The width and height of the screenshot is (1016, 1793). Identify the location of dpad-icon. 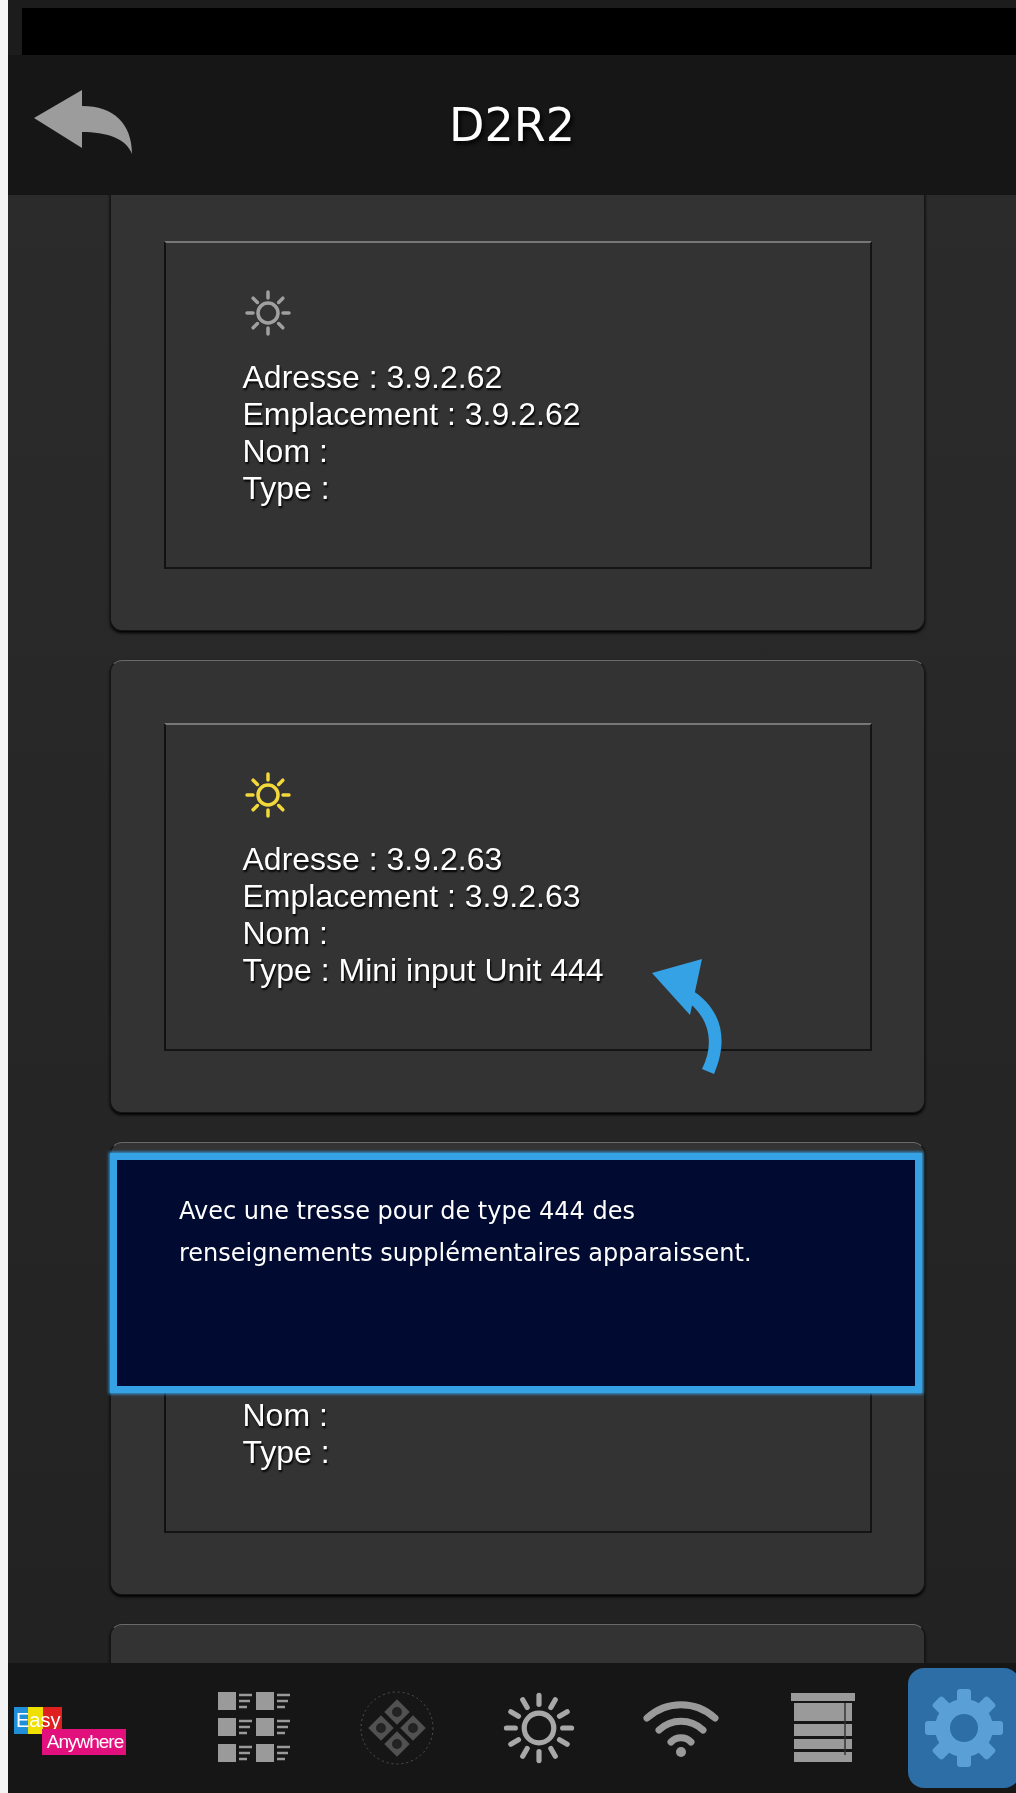
(397, 1728).